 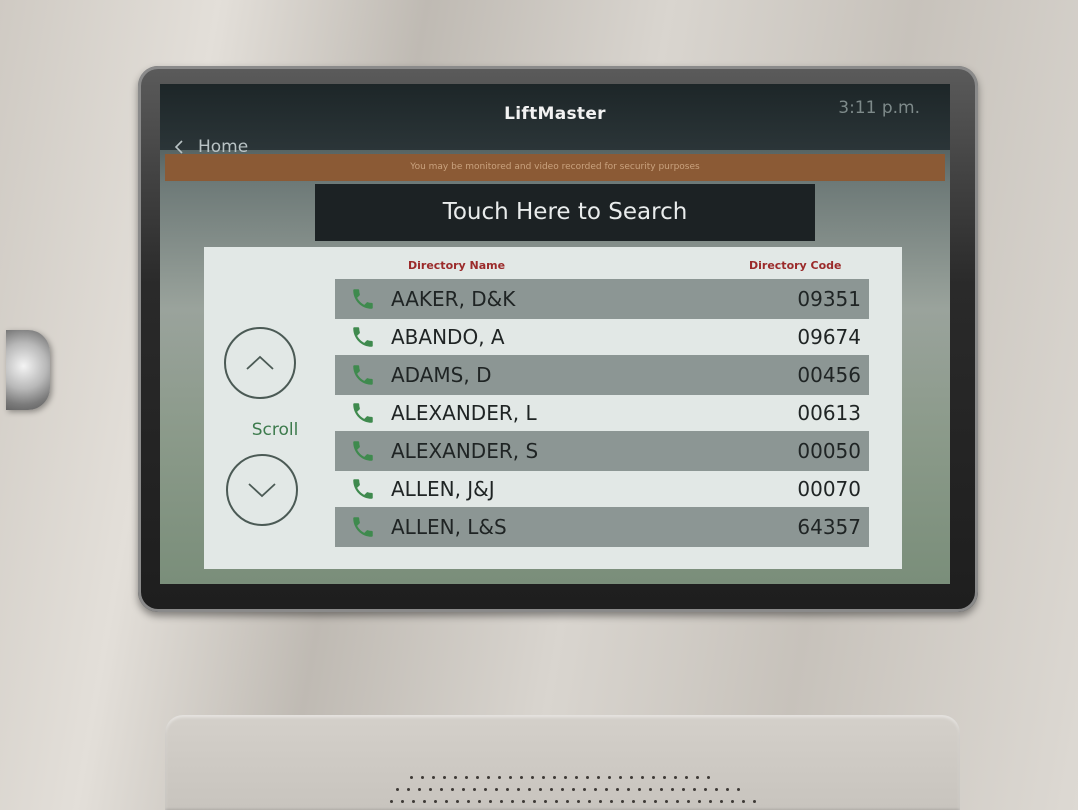 What do you see at coordinates (565, 212) in the screenshot?
I see `search-button: Touch Here to Search` at bounding box center [565, 212].